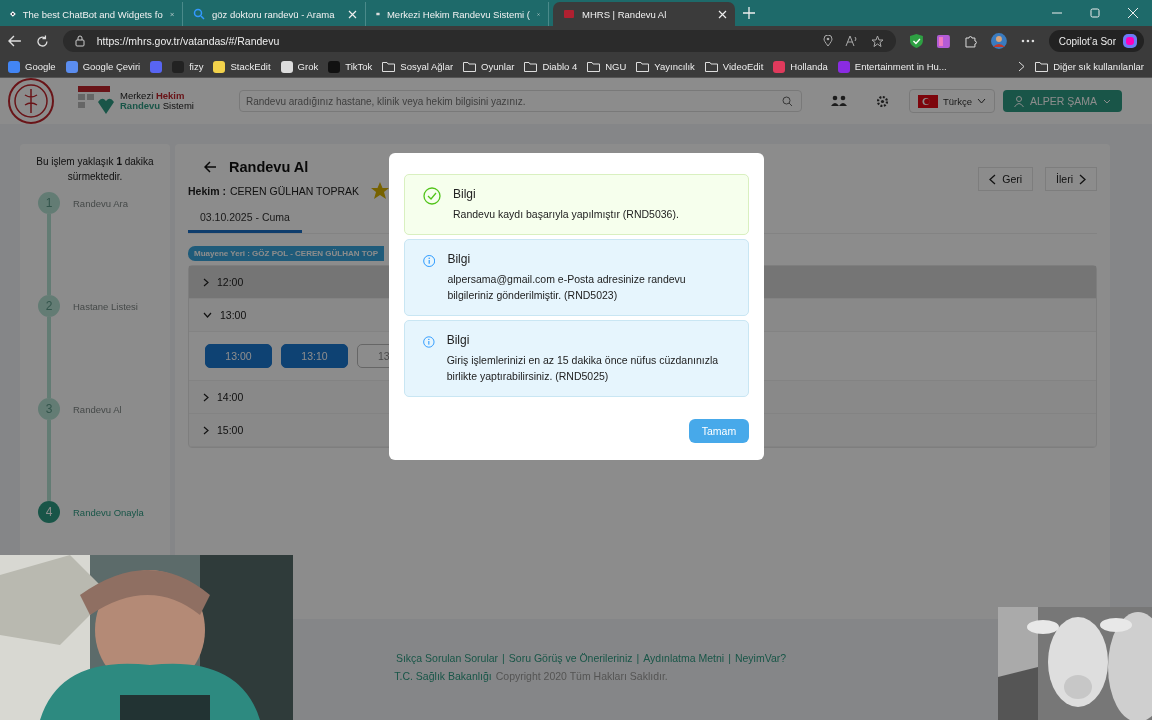 Image resolution: width=1152 pixels, height=720 pixels. What do you see at coordinates (418, 66) in the screenshot?
I see `bookmark: Sosyal Ağlar` at bounding box center [418, 66].